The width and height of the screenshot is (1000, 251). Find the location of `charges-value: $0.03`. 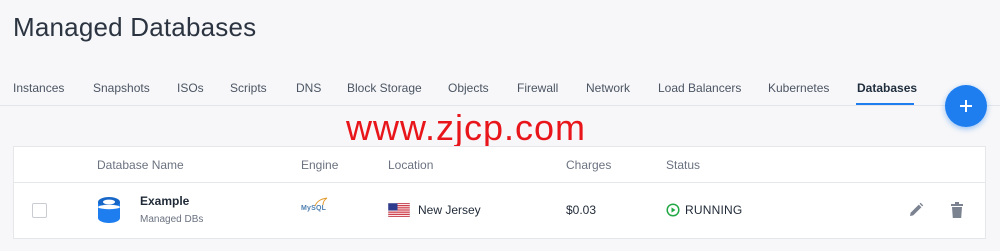

charges-value: $0.03 is located at coordinates (581, 210).